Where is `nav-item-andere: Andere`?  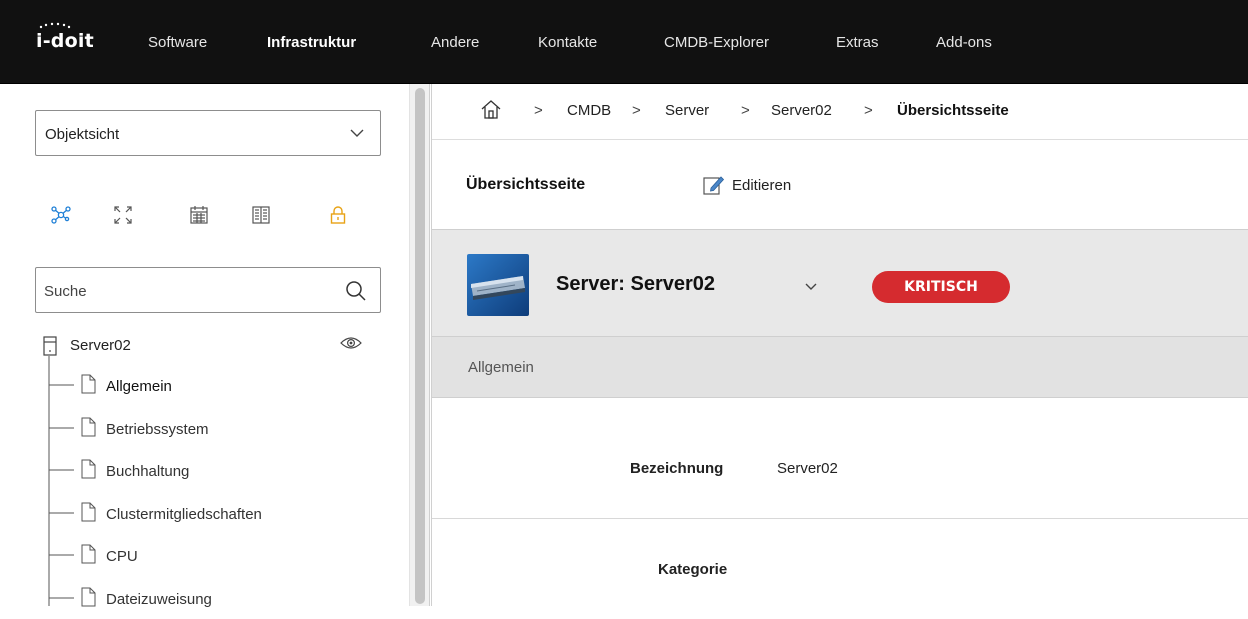 nav-item-andere: Andere is located at coordinates (455, 42).